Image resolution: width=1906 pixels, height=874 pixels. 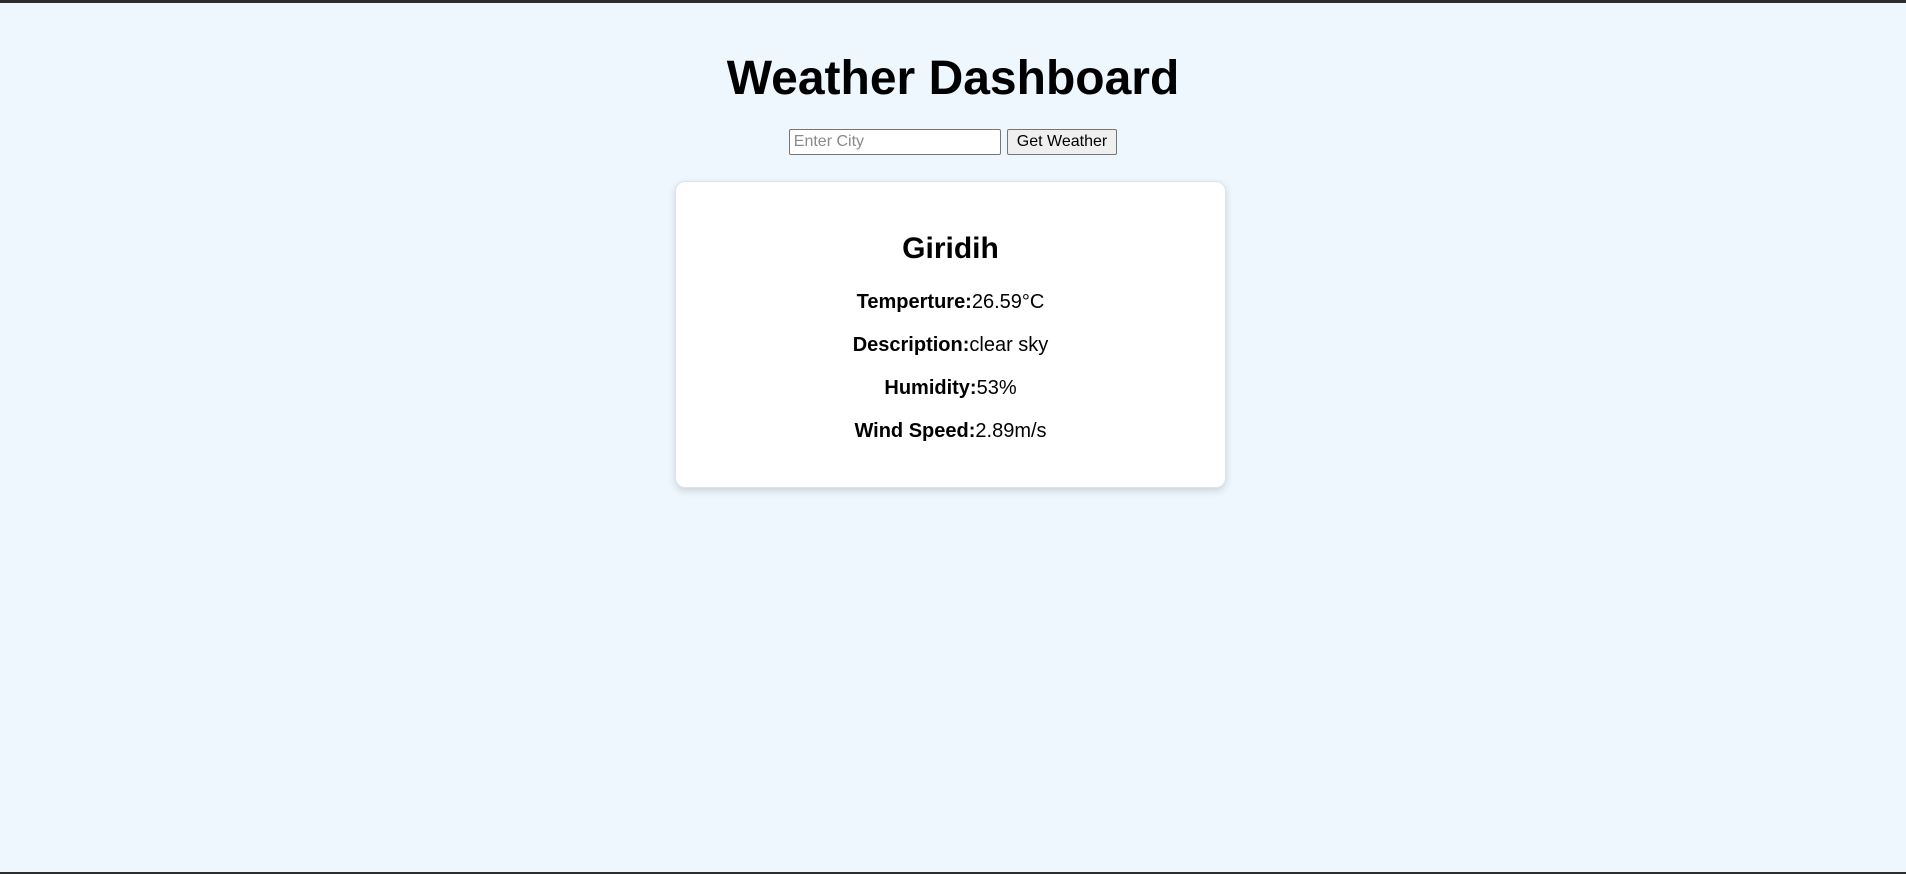 I want to click on temperature-row: Temperture:26.59°C, so click(x=950, y=302).